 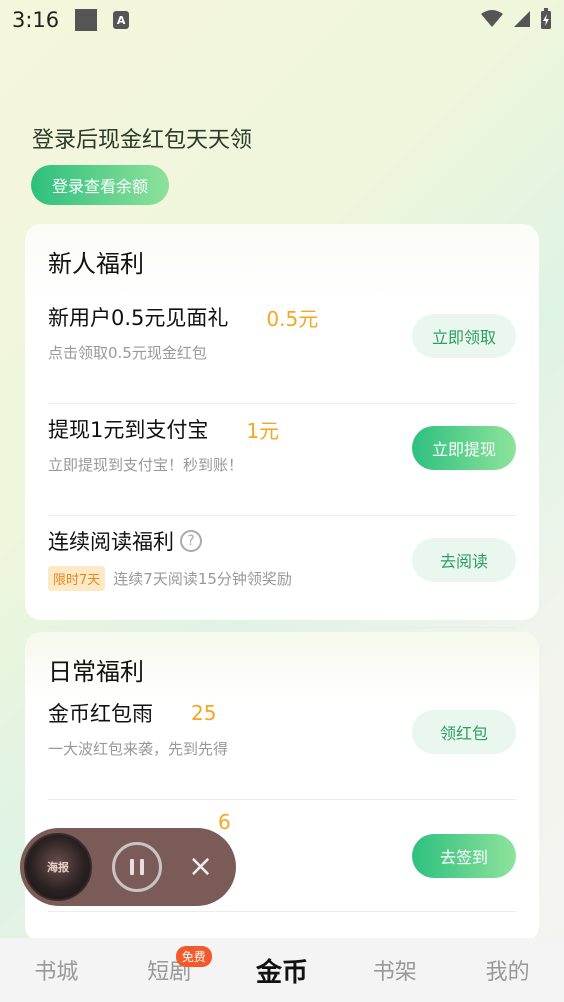 I want to click on limited-time-badge: 限时7天, so click(x=77, y=578).